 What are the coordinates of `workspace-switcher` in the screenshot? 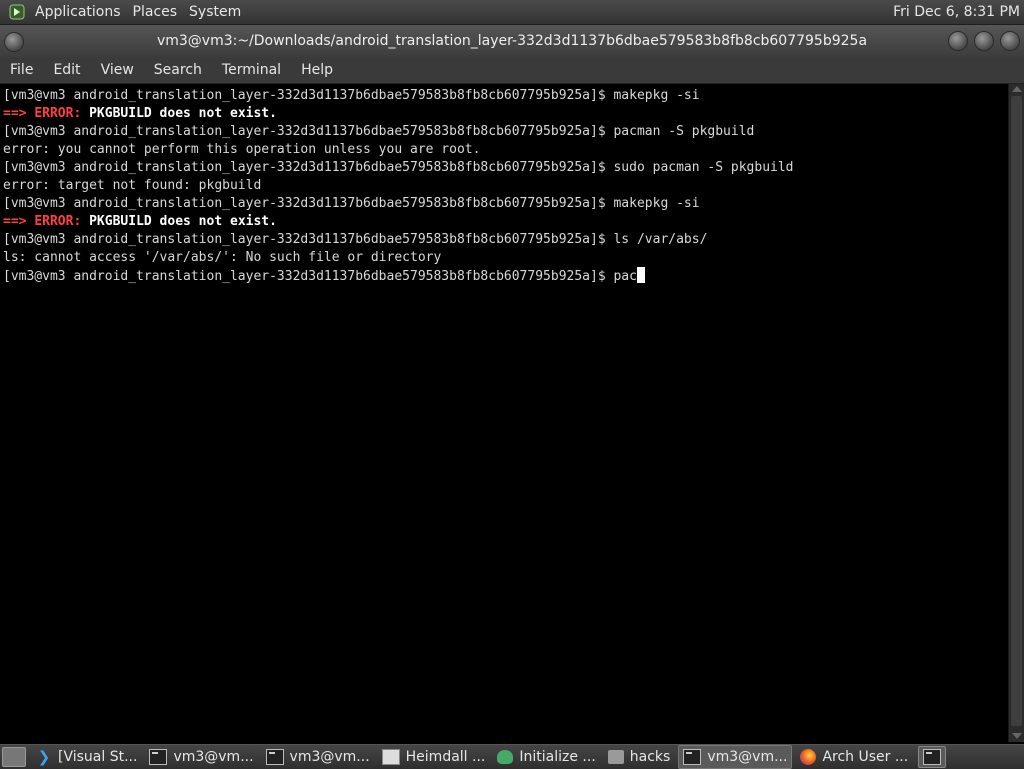 It's located at (932, 757).